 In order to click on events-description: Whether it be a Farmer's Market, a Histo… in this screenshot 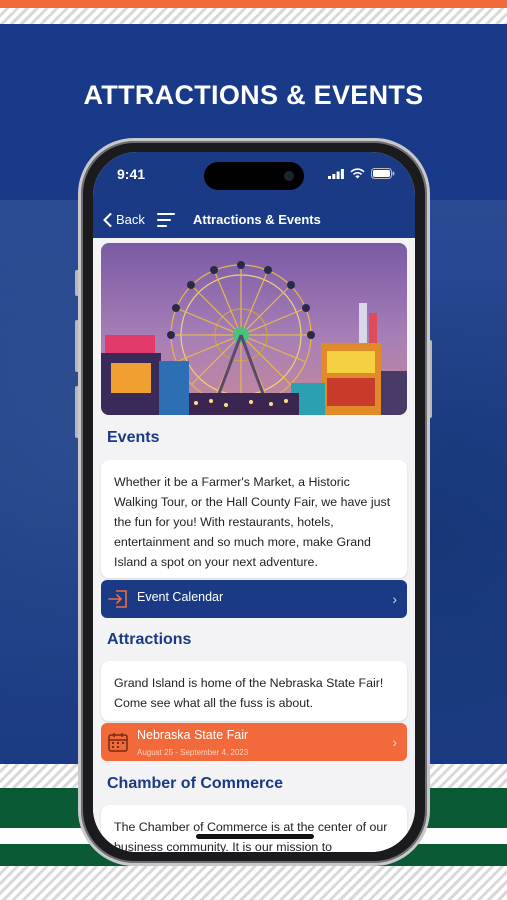, I will do `click(252, 522)`.